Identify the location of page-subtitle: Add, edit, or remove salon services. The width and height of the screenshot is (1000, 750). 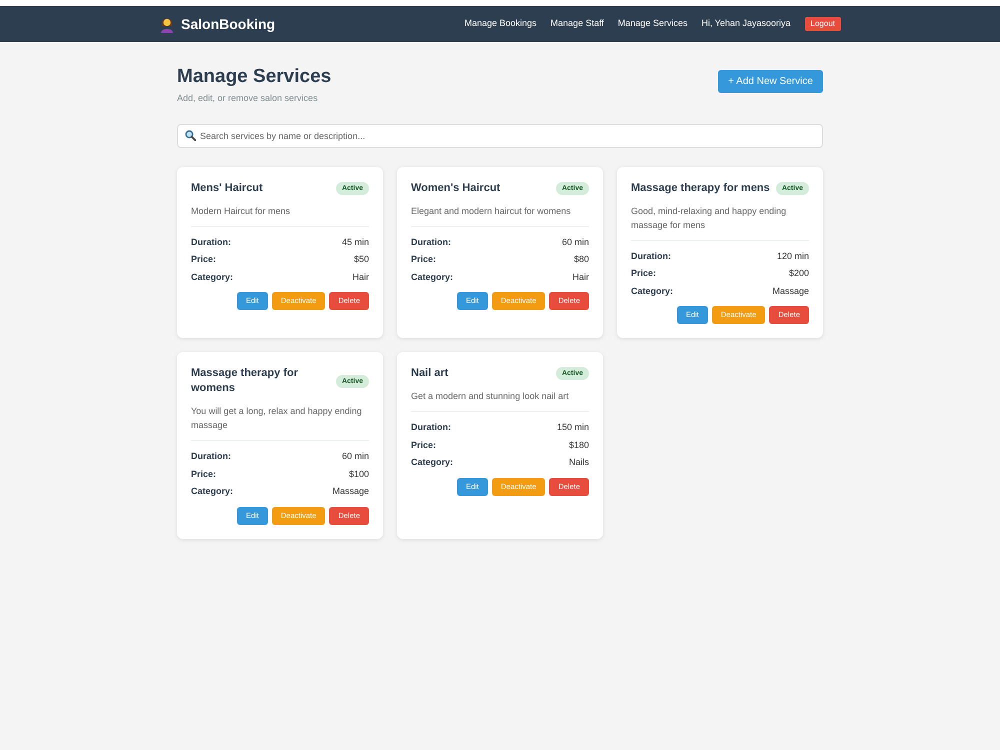
(248, 98).